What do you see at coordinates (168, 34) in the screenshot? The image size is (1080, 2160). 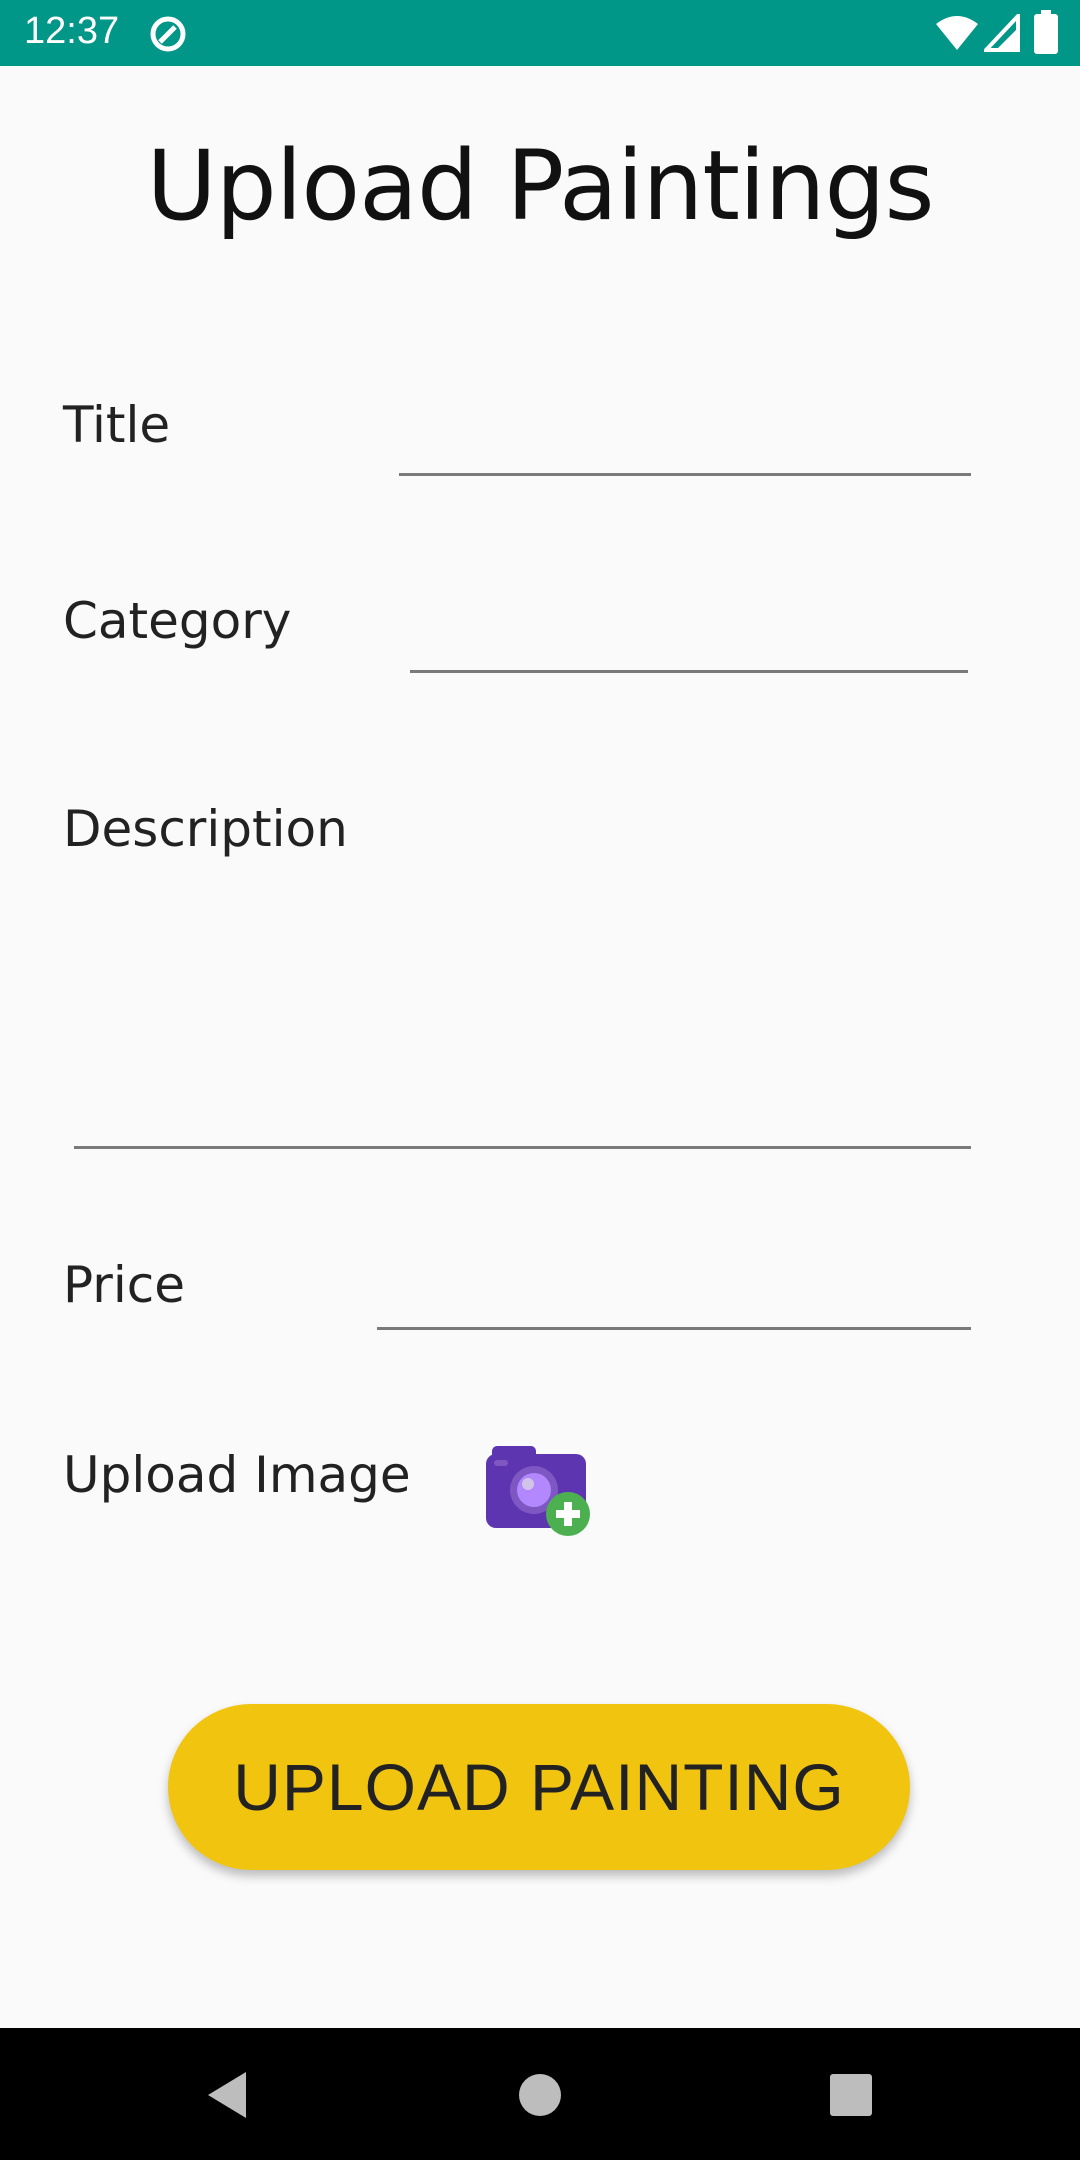 I see `notification-app-icon` at bounding box center [168, 34].